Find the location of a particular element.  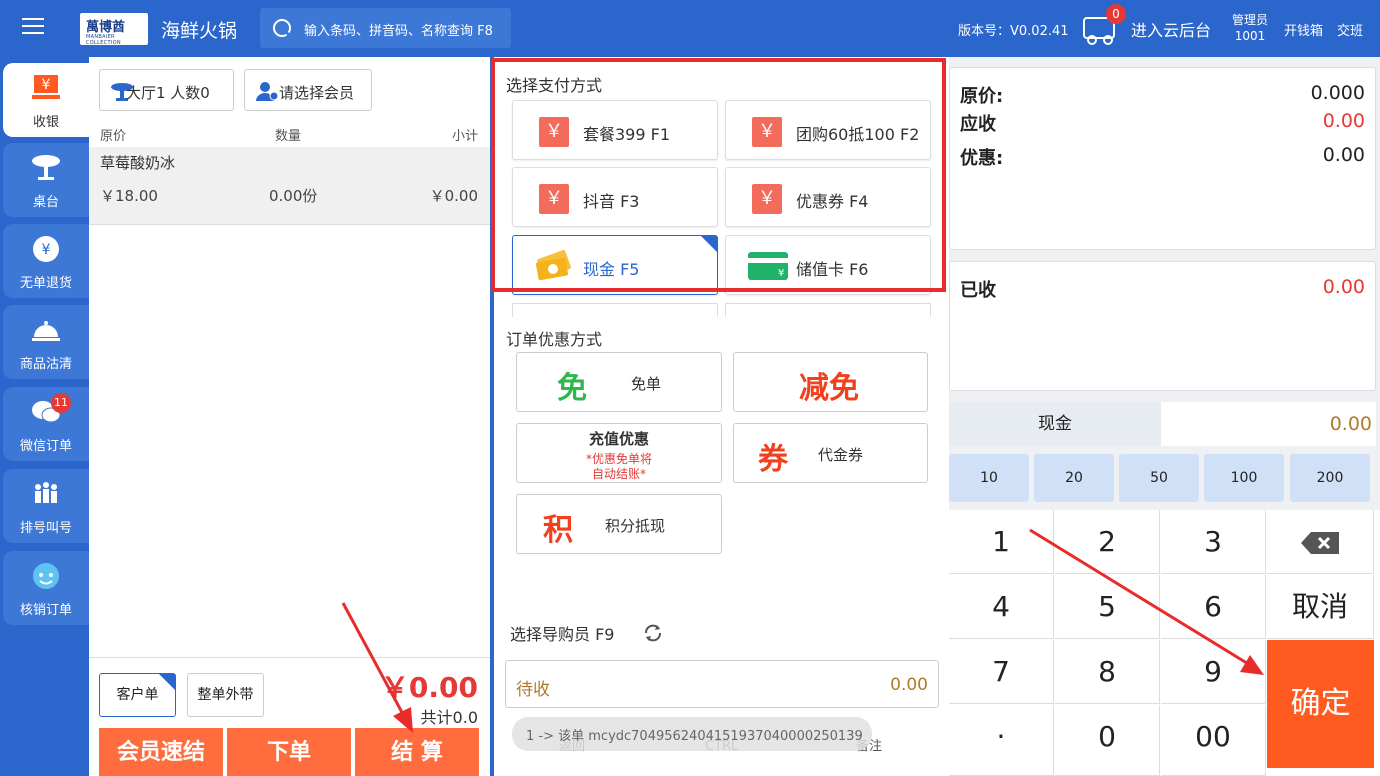

sidebar-item-soldout: 商品沽清 is located at coordinates (46, 342).